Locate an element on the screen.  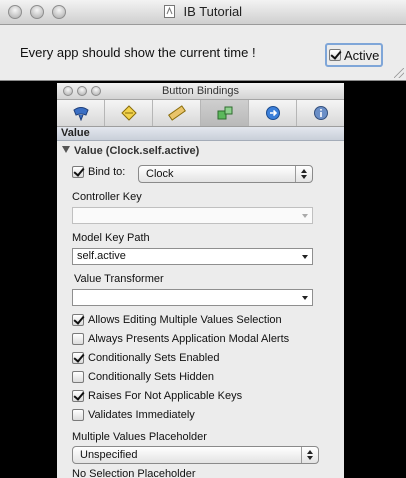
option-label: Raises For Not Applicable Keys is located at coordinates (165, 396).